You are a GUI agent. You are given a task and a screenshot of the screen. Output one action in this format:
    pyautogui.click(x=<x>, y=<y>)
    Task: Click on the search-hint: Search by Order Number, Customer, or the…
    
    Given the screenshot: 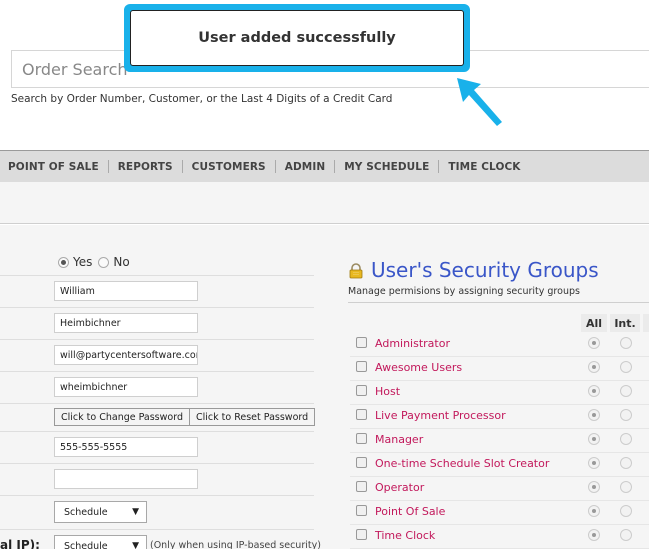 What is the action you would take?
    pyautogui.click(x=202, y=99)
    